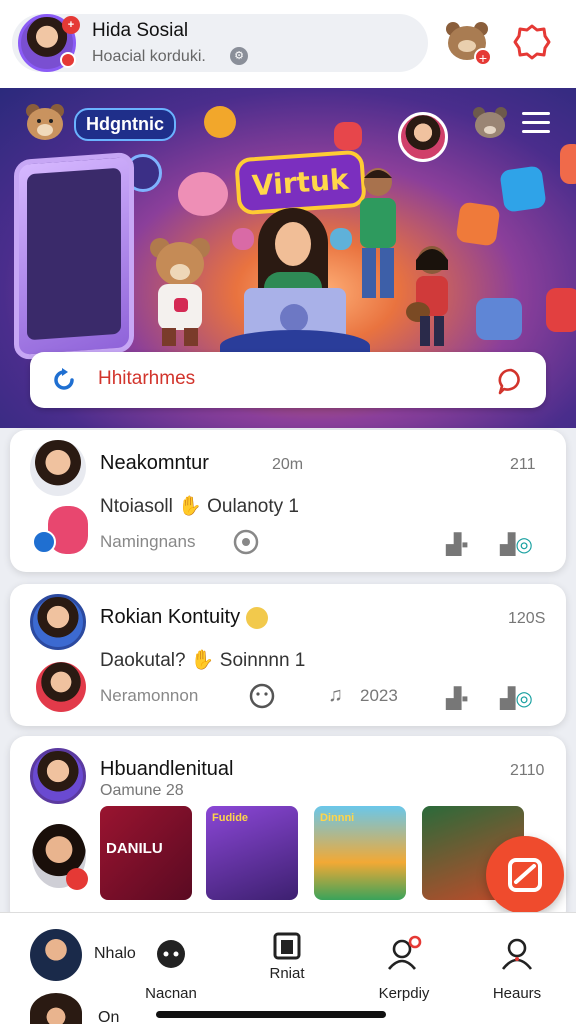 Image resolution: width=576 pixels, height=1024 pixels. I want to click on nav-tab-notify: Kerpdiy, so click(404, 970).